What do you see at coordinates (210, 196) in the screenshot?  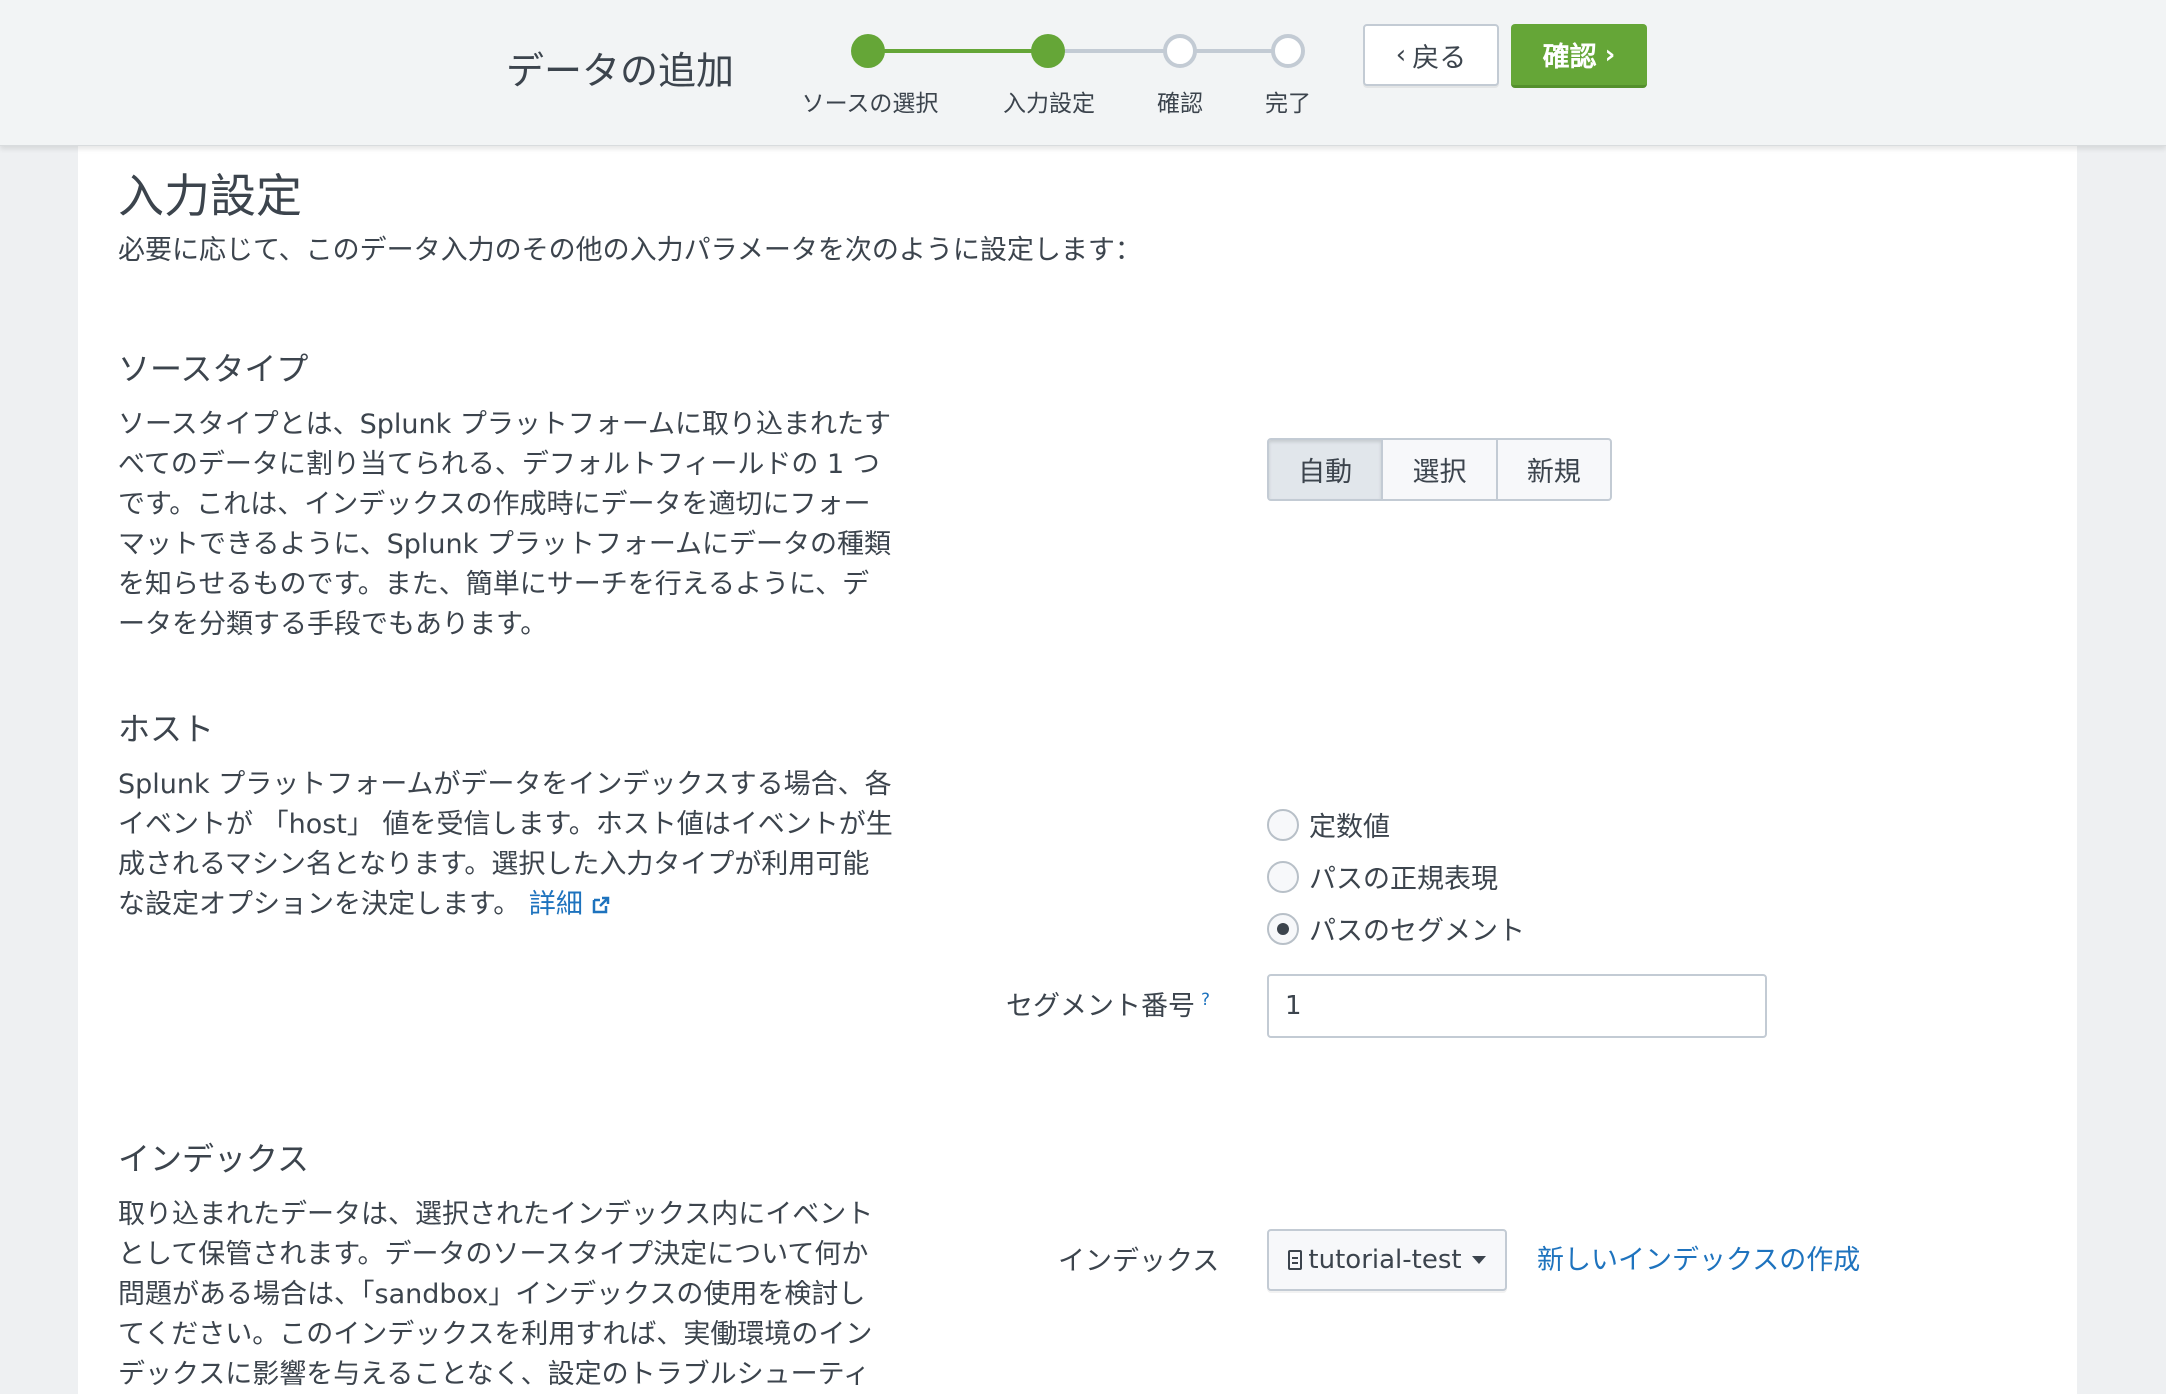 I see `section-title: 入力設定` at bounding box center [210, 196].